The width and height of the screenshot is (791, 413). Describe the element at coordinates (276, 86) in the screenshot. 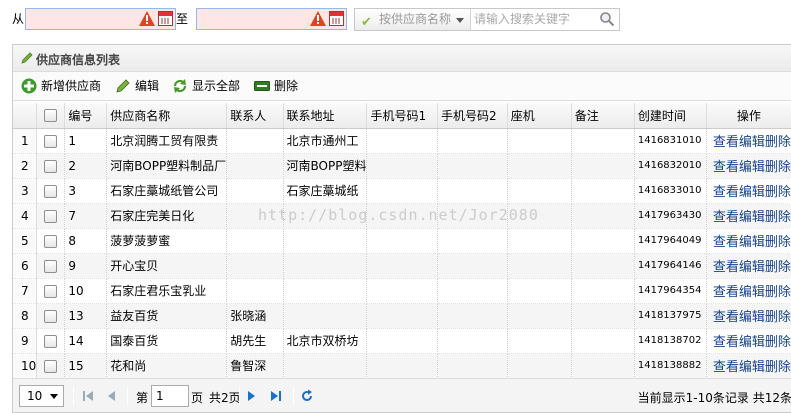

I see `delete-button: 删除` at that location.